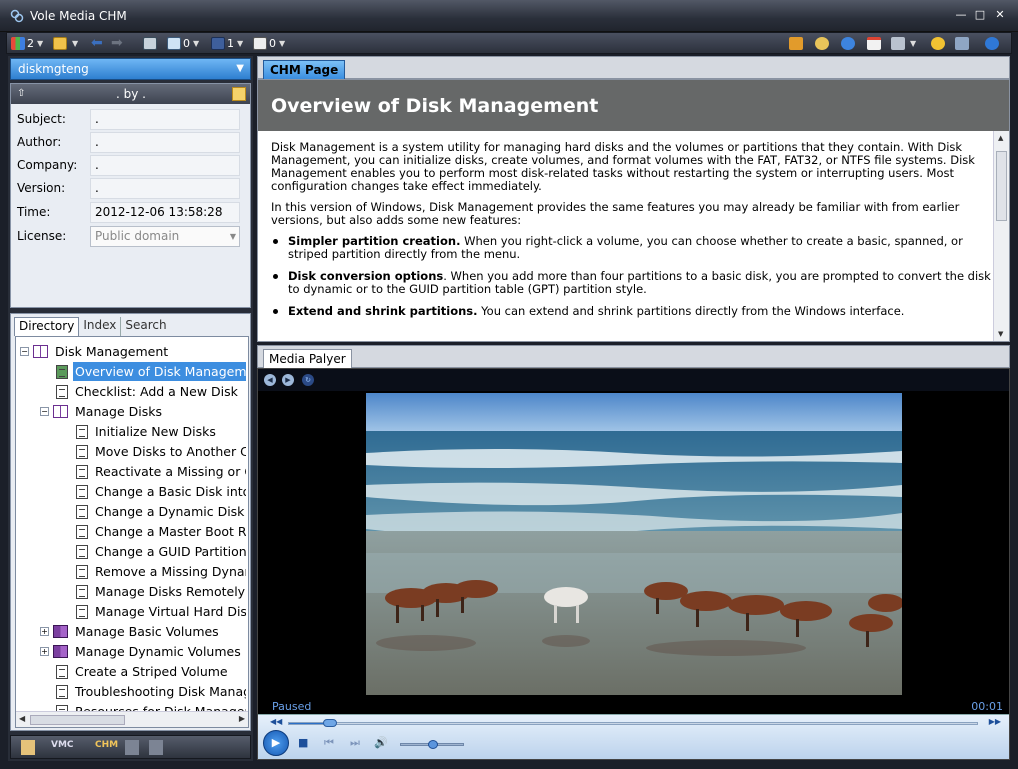 The image size is (1018, 769). What do you see at coordinates (993, 43) in the screenshot?
I see `about-button` at bounding box center [993, 43].